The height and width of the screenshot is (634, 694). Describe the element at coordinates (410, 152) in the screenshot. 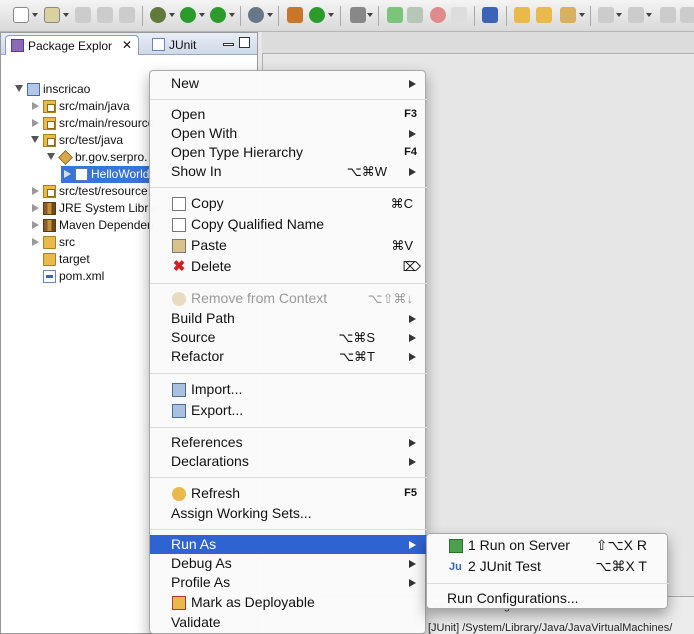

I see `menu-item-shortcut: F4` at that location.